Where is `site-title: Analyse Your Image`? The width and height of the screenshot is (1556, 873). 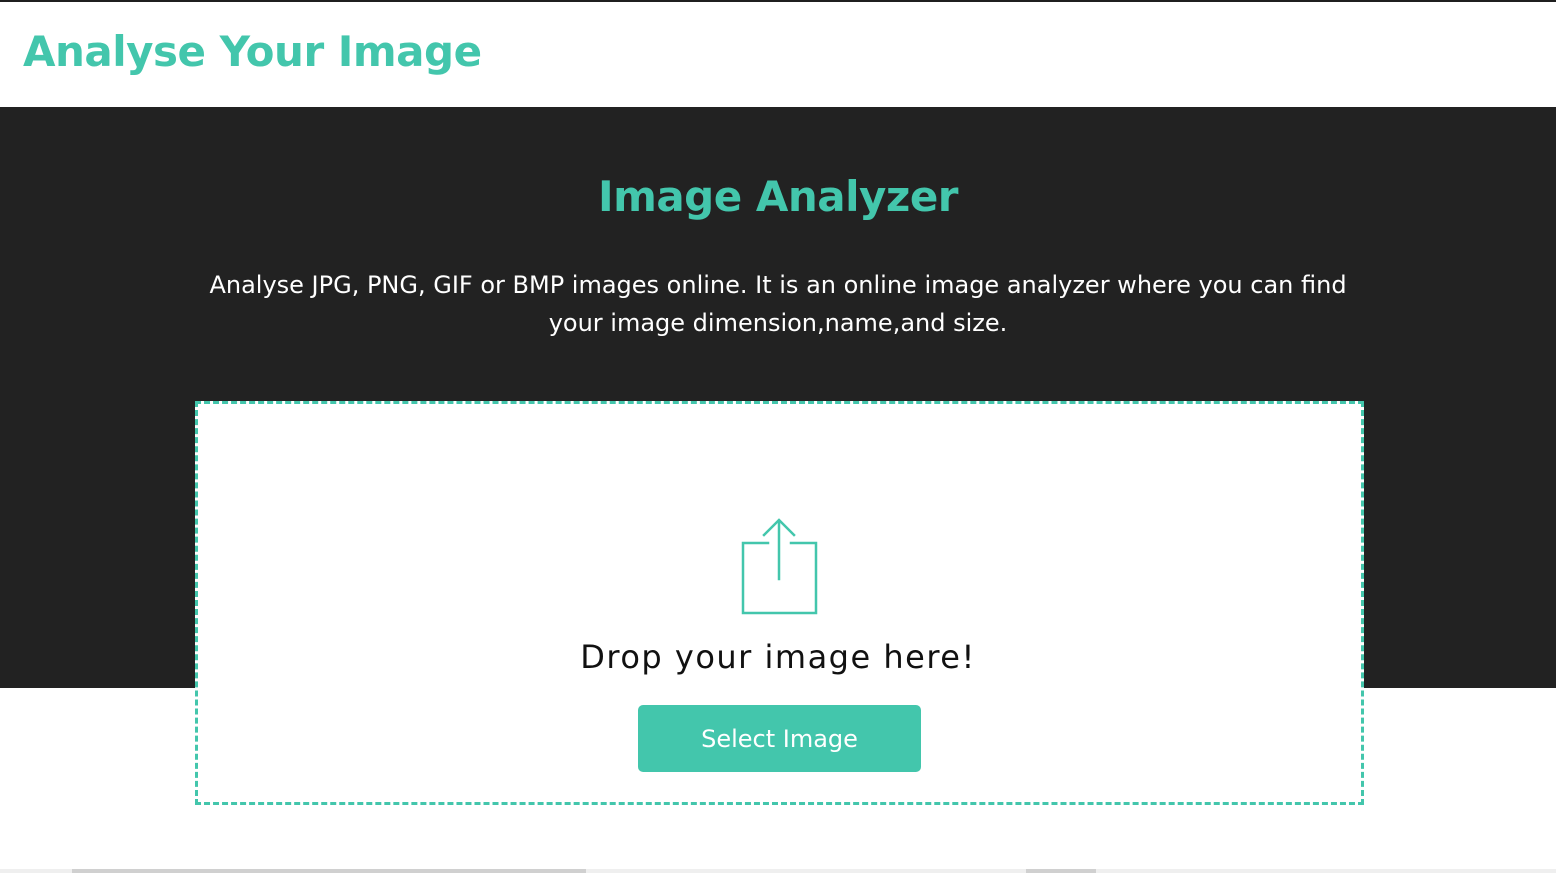 site-title: Analyse Your Image is located at coordinates (252, 51).